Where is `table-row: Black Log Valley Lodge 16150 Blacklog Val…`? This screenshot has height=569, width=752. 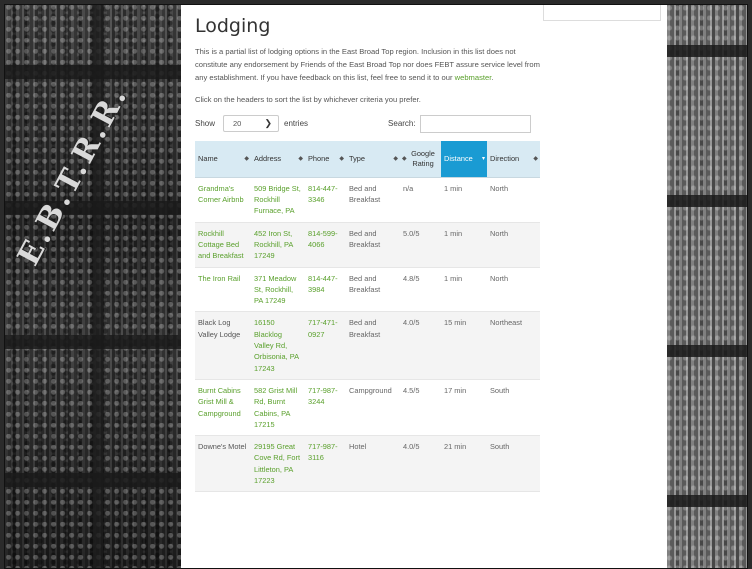 table-row: Black Log Valley Lodge 16150 Blacklog Val… is located at coordinates (367, 345).